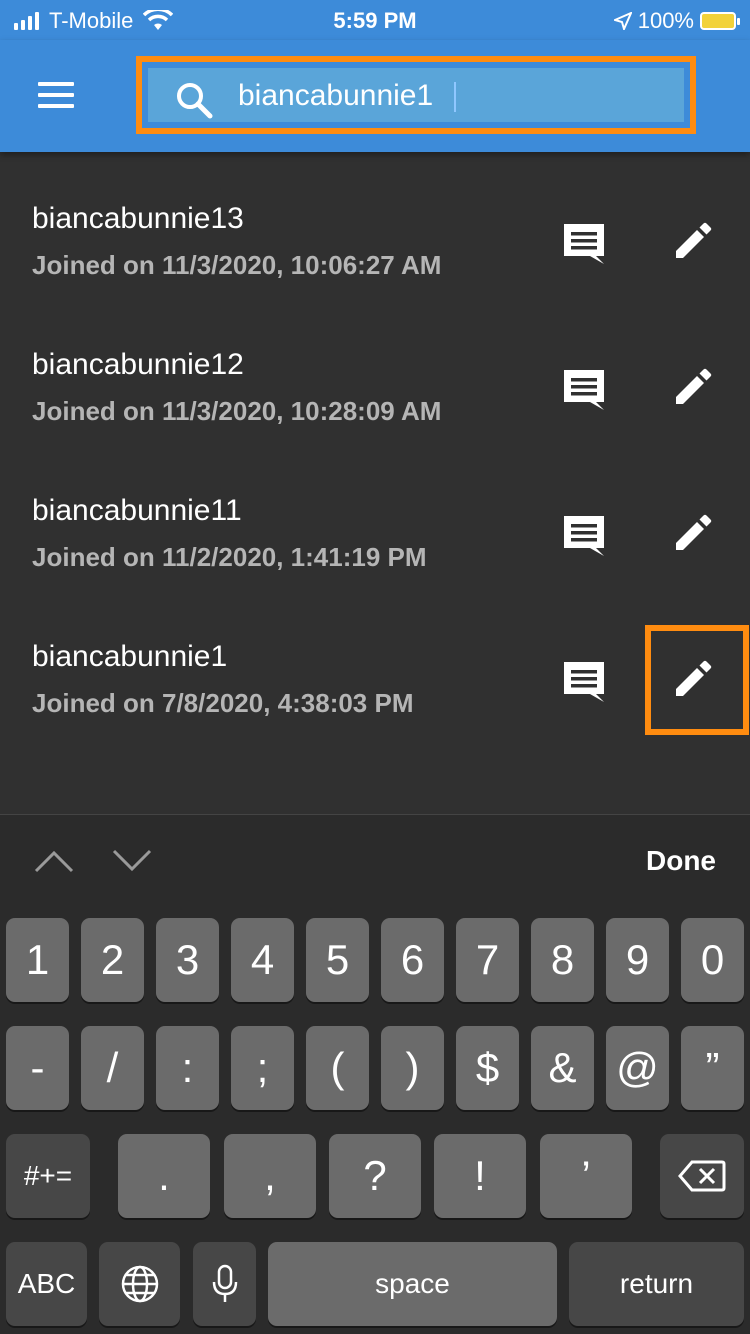  Describe the element at coordinates (375, 860) in the screenshot. I see `keyboard-toolbar: Done` at that location.